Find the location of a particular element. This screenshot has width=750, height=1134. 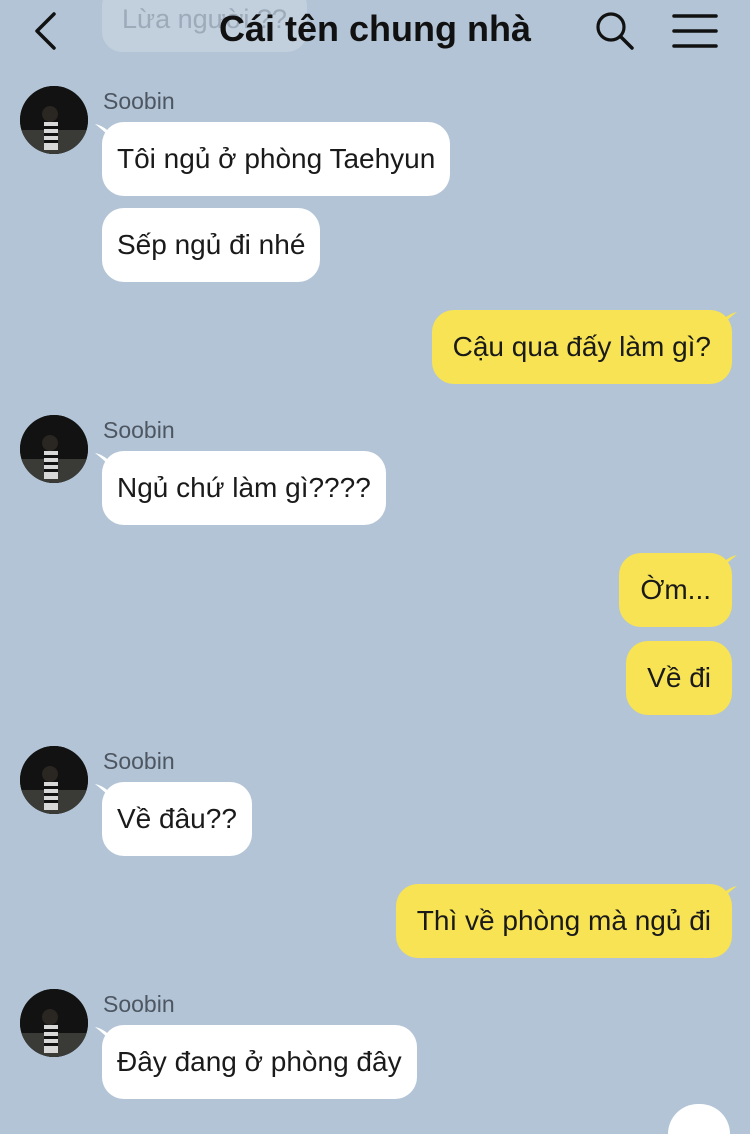

message-bubble-incoming: Ngủ chứ làm gì???? is located at coordinates (244, 488).